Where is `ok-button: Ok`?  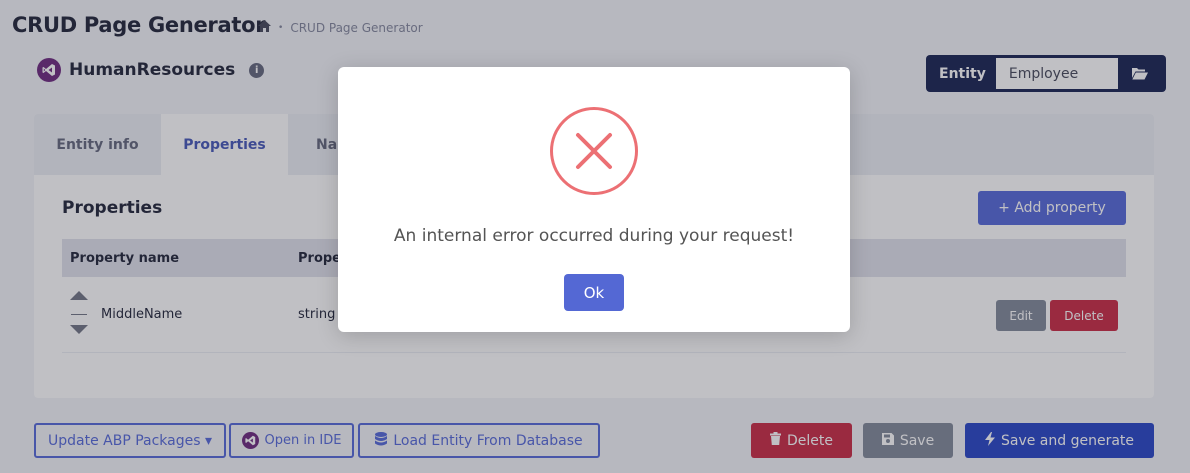
ok-button: Ok is located at coordinates (594, 292).